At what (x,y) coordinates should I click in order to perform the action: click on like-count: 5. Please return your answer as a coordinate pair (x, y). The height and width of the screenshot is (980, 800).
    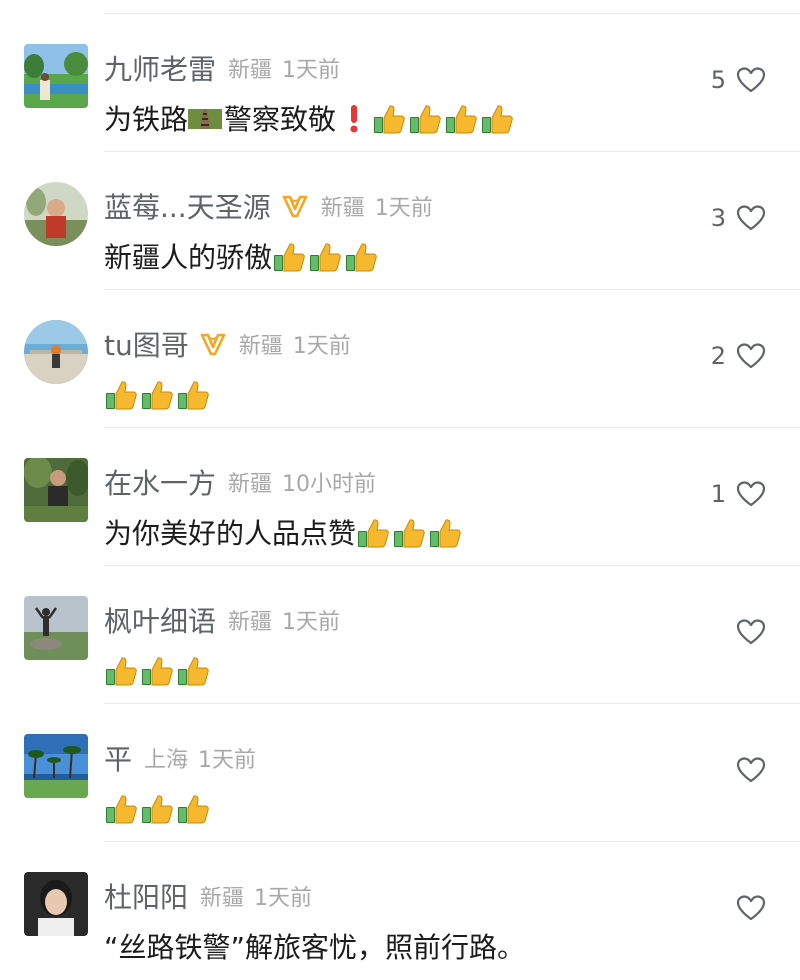
    Looking at the image, I should click on (718, 80).